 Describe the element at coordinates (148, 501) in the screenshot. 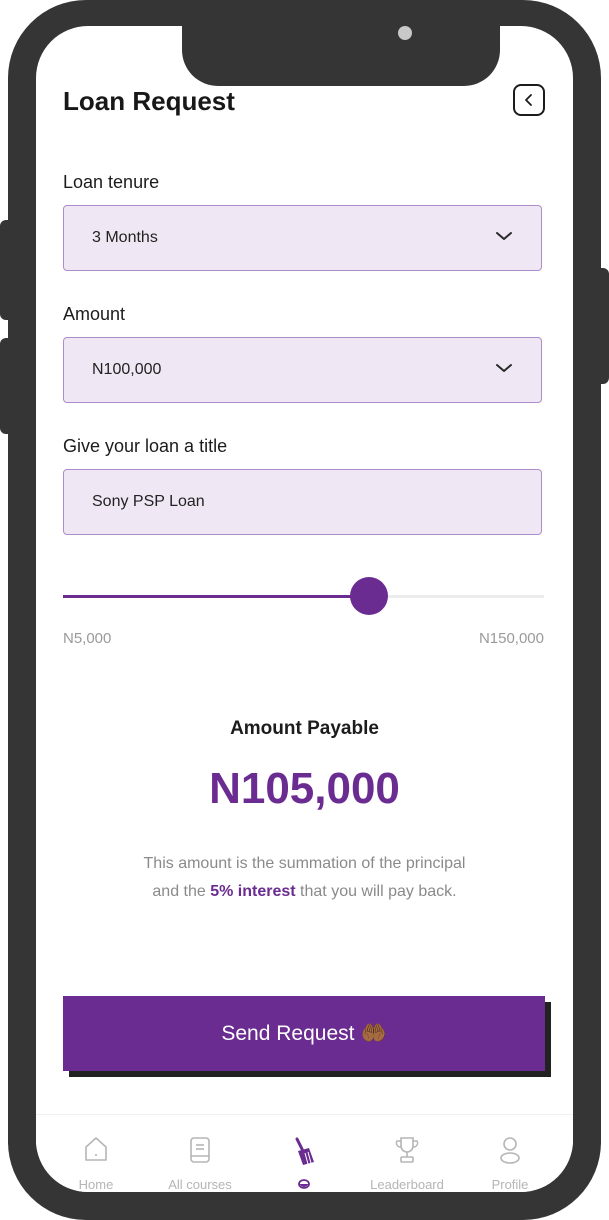

I see `loan-title-value: Sony PSP Loan` at that location.